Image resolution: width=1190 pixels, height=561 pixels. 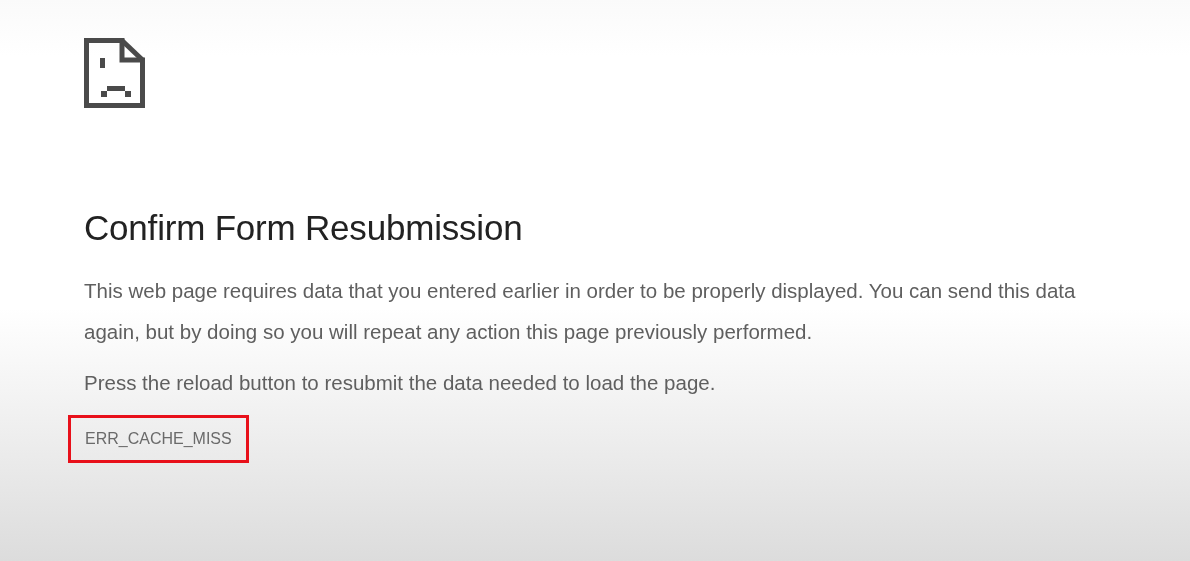 What do you see at coordinates (158, 439) in the screenshot?
I see `error-code: ERR_CACHE_MISS` at bounding box center [158, 439].